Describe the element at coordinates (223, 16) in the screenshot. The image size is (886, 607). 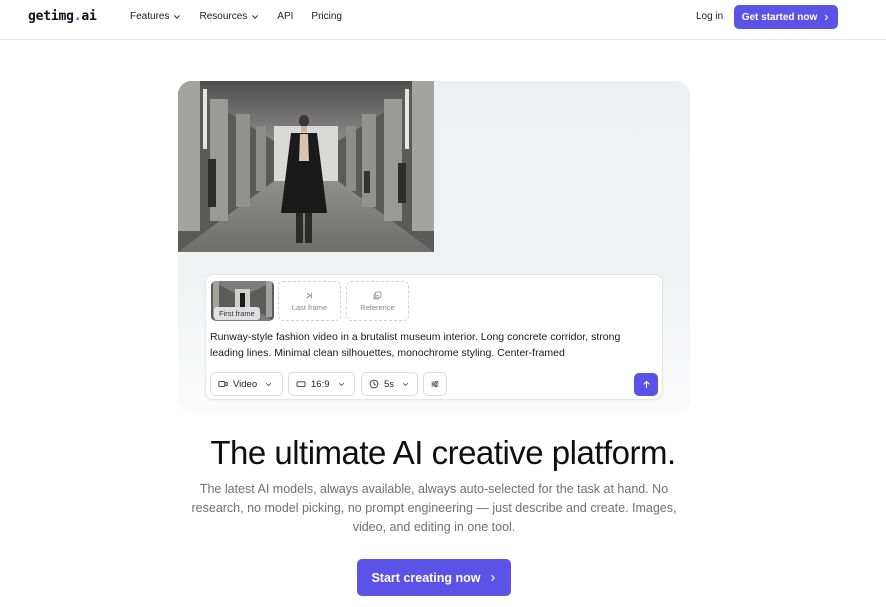
I see `nav-item-label: Resources` at that location.